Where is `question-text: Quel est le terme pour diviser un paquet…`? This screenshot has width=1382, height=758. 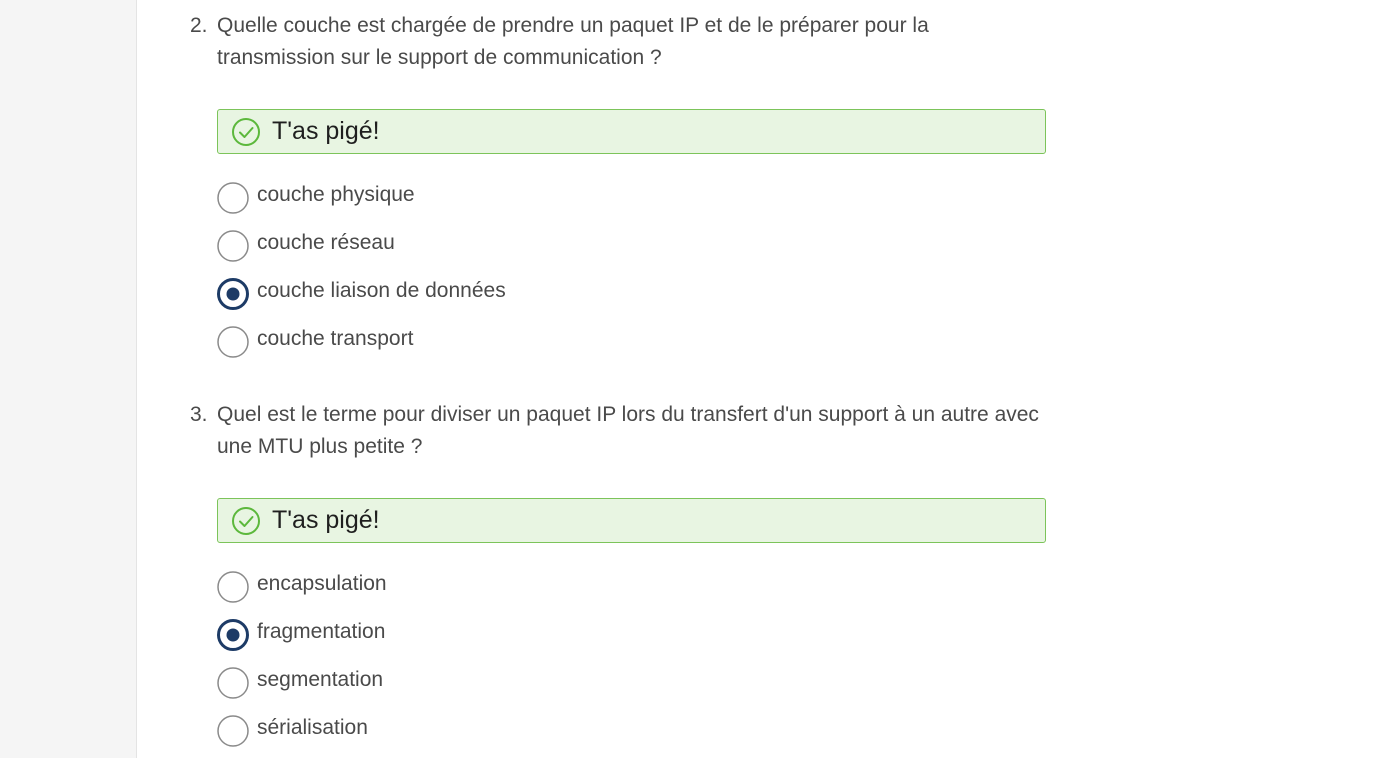
question-text: Quel est le terme pour diviser un paquet… is located at coordinates (628, 430).